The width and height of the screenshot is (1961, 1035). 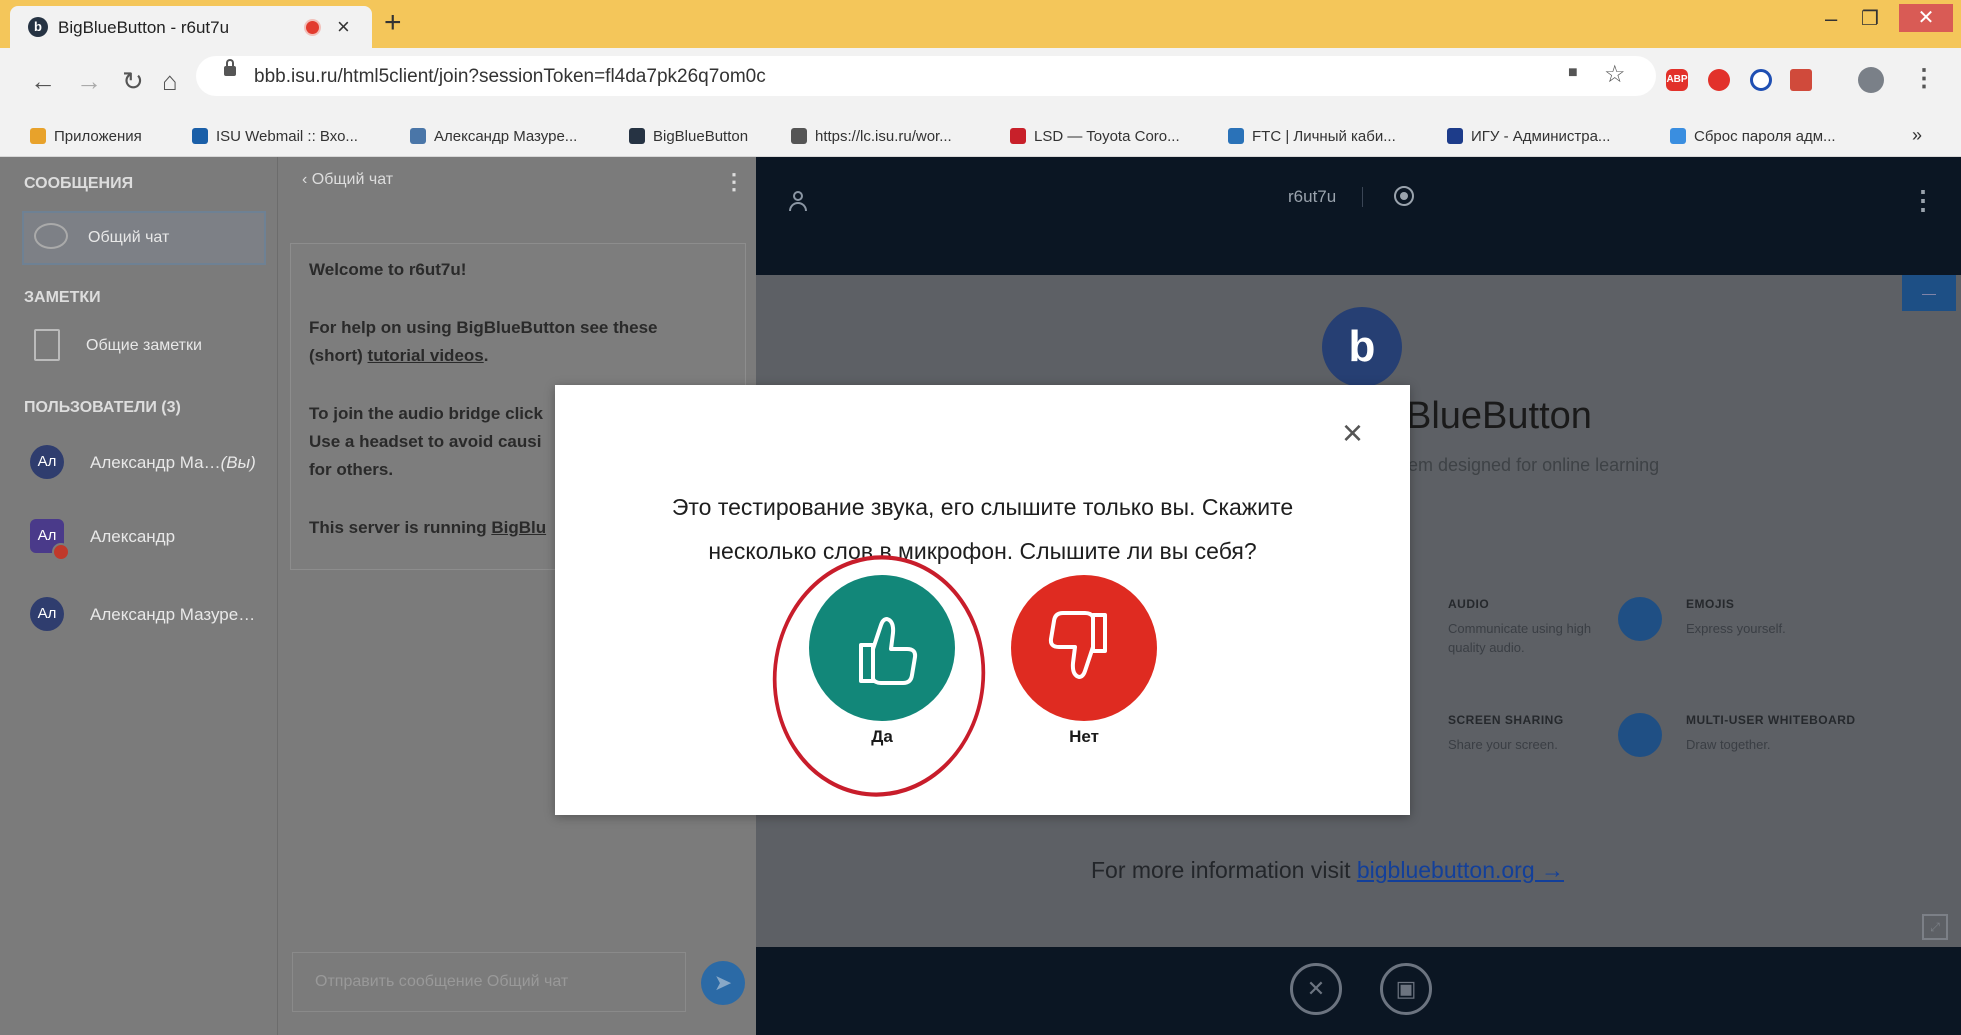 What do you see at coordinates (518, 527) in the screenshot?
I see `bbb-link: BigBlu` at bounding box center [518, 527].